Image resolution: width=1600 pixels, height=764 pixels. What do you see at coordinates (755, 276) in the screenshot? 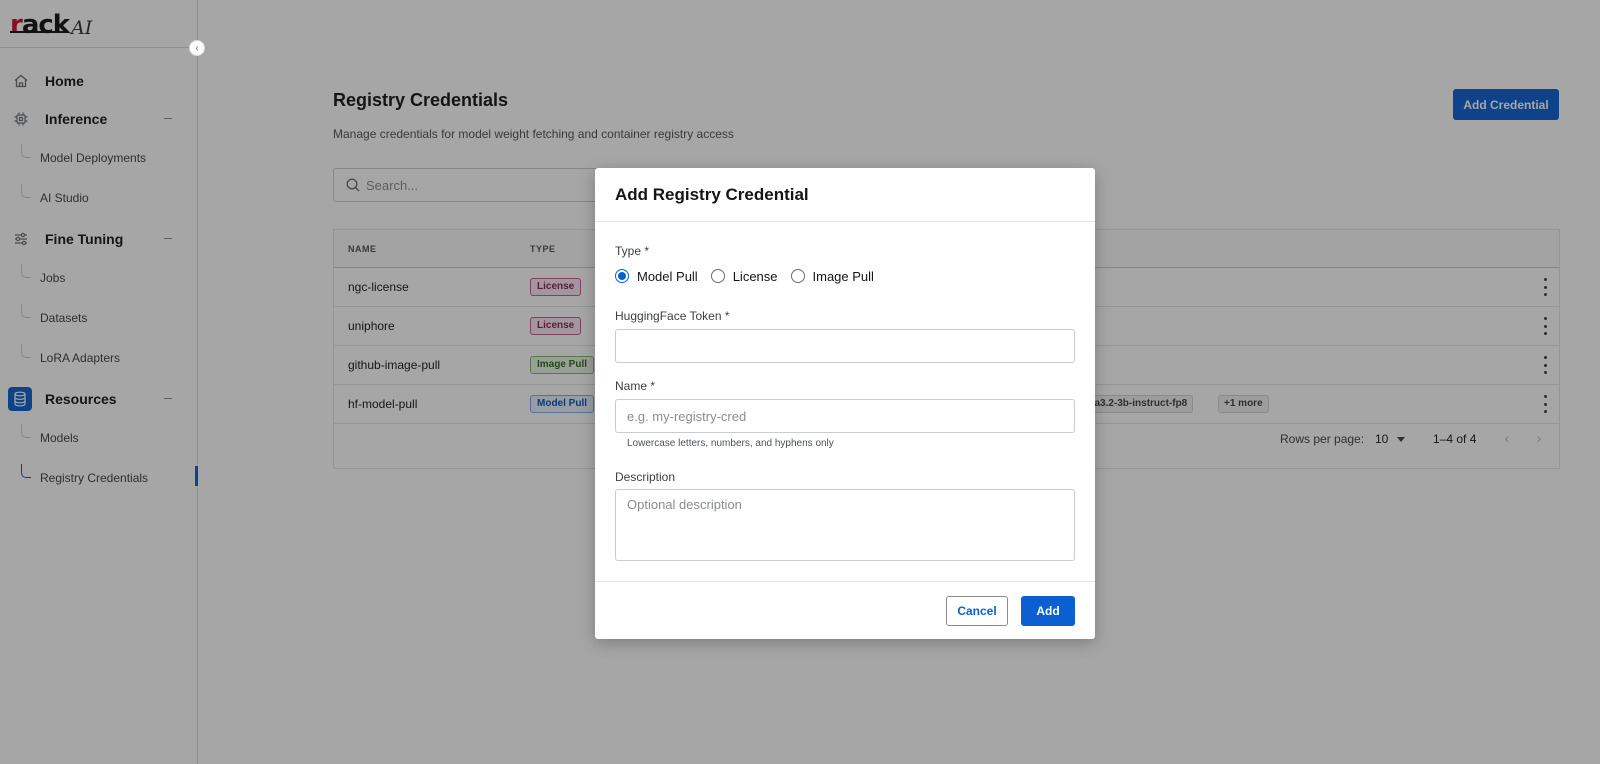
I see `radio-label: License` at bounding box center [755, 276].